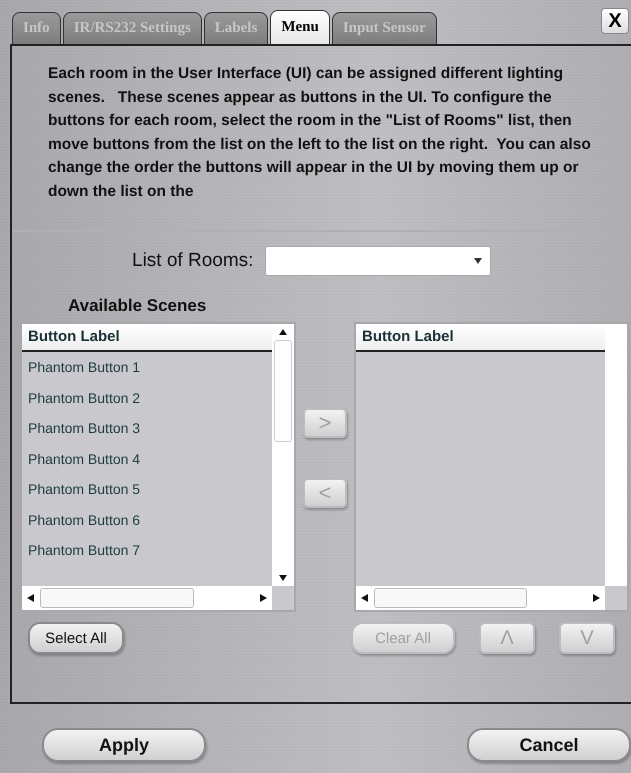 The height and width of the screenshot is (773, 631). What do you see at coordinates (124, 745) in the screenshot?
I see `apply-button: Apply` at bounding box center [124, 745].